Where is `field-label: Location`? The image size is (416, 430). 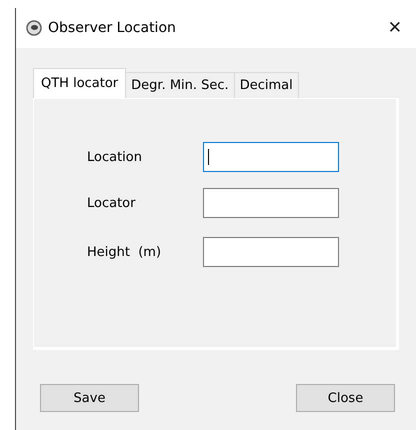 field-label: Location is located at coordinates (115, 157).